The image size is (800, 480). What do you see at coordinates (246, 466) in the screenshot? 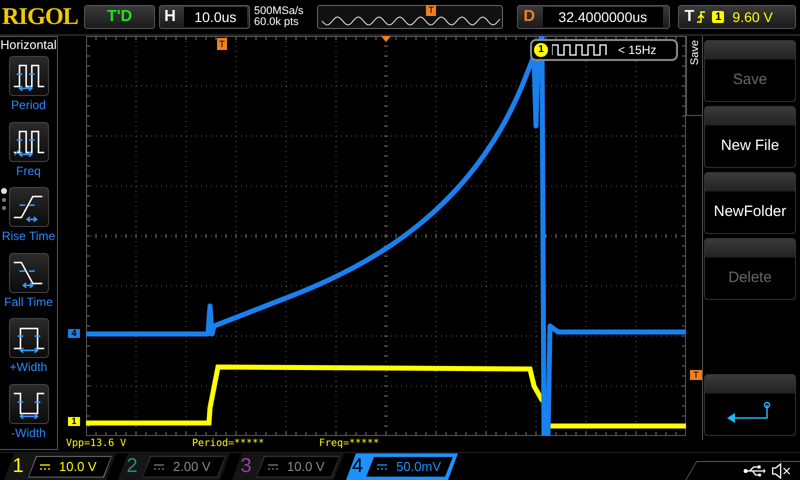
I see `channel-number: 3` at bounding box center [246, 466].